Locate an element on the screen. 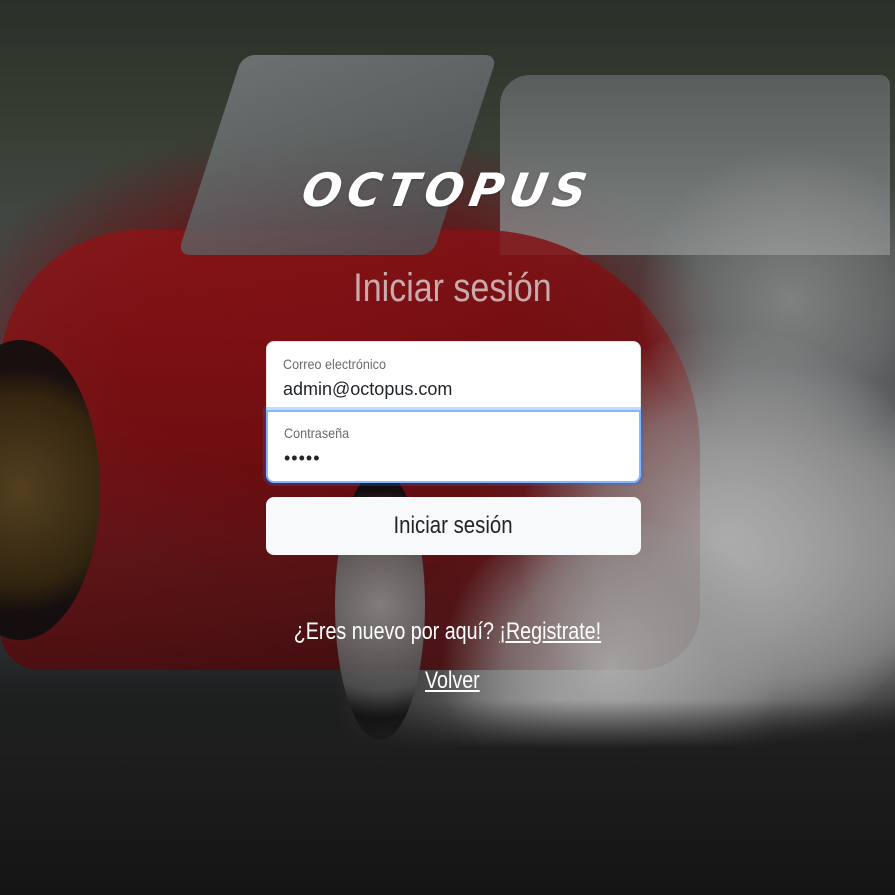 This screenshot has height=895, width=895. email-field-container: Correo electrónico is located at coordinates (453, 376).